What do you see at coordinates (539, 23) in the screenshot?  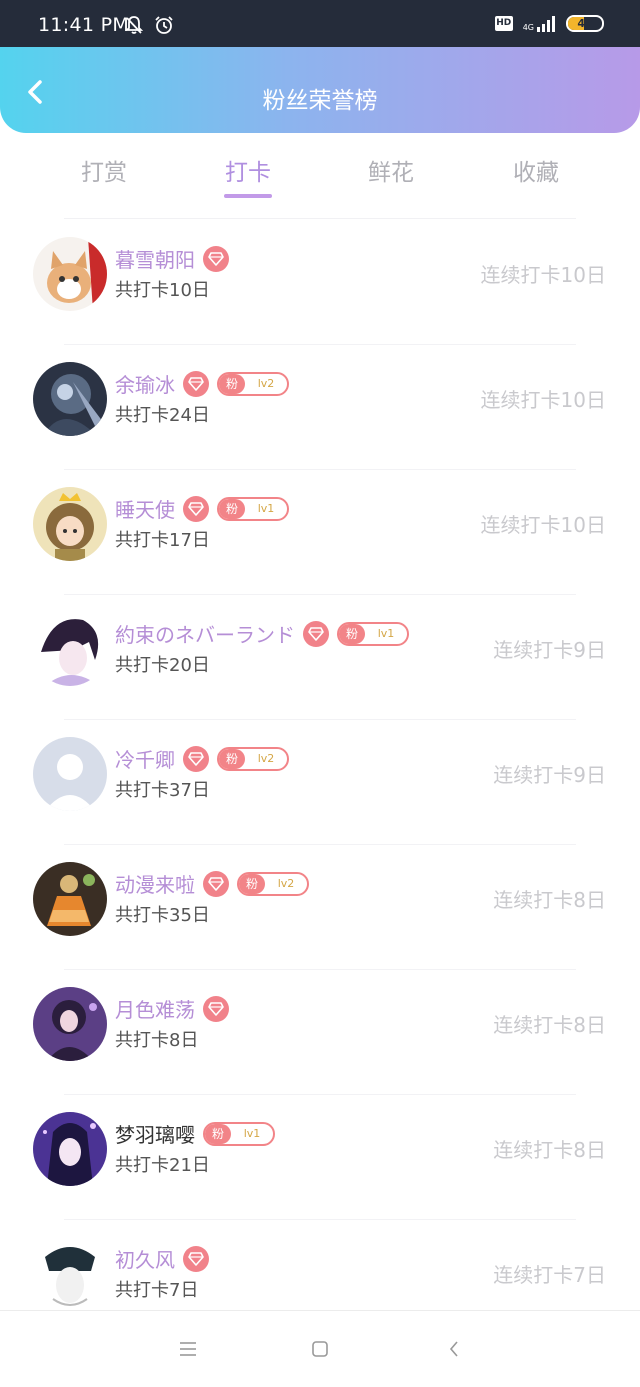 I see `signal-icon: 4G` at bounding box center [539, 23].